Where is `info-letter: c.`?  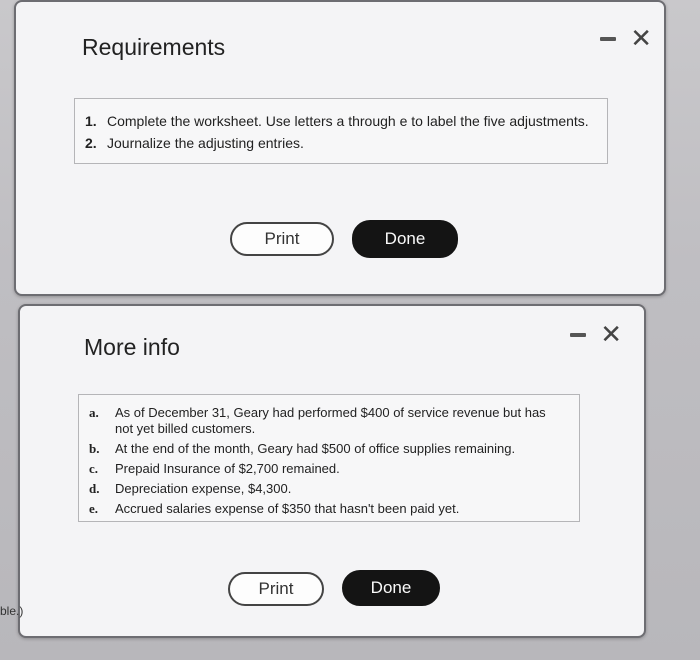
info-letter: c. is located at coordinates (94, 468).